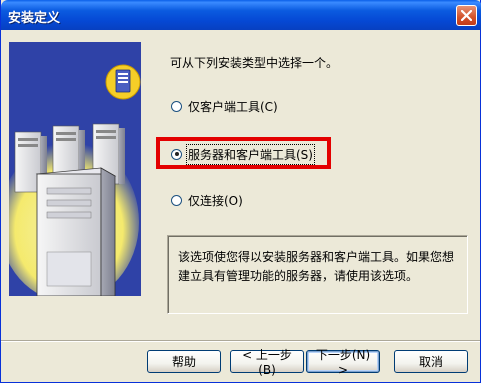  I want to click on close-button, so click(466, 15).